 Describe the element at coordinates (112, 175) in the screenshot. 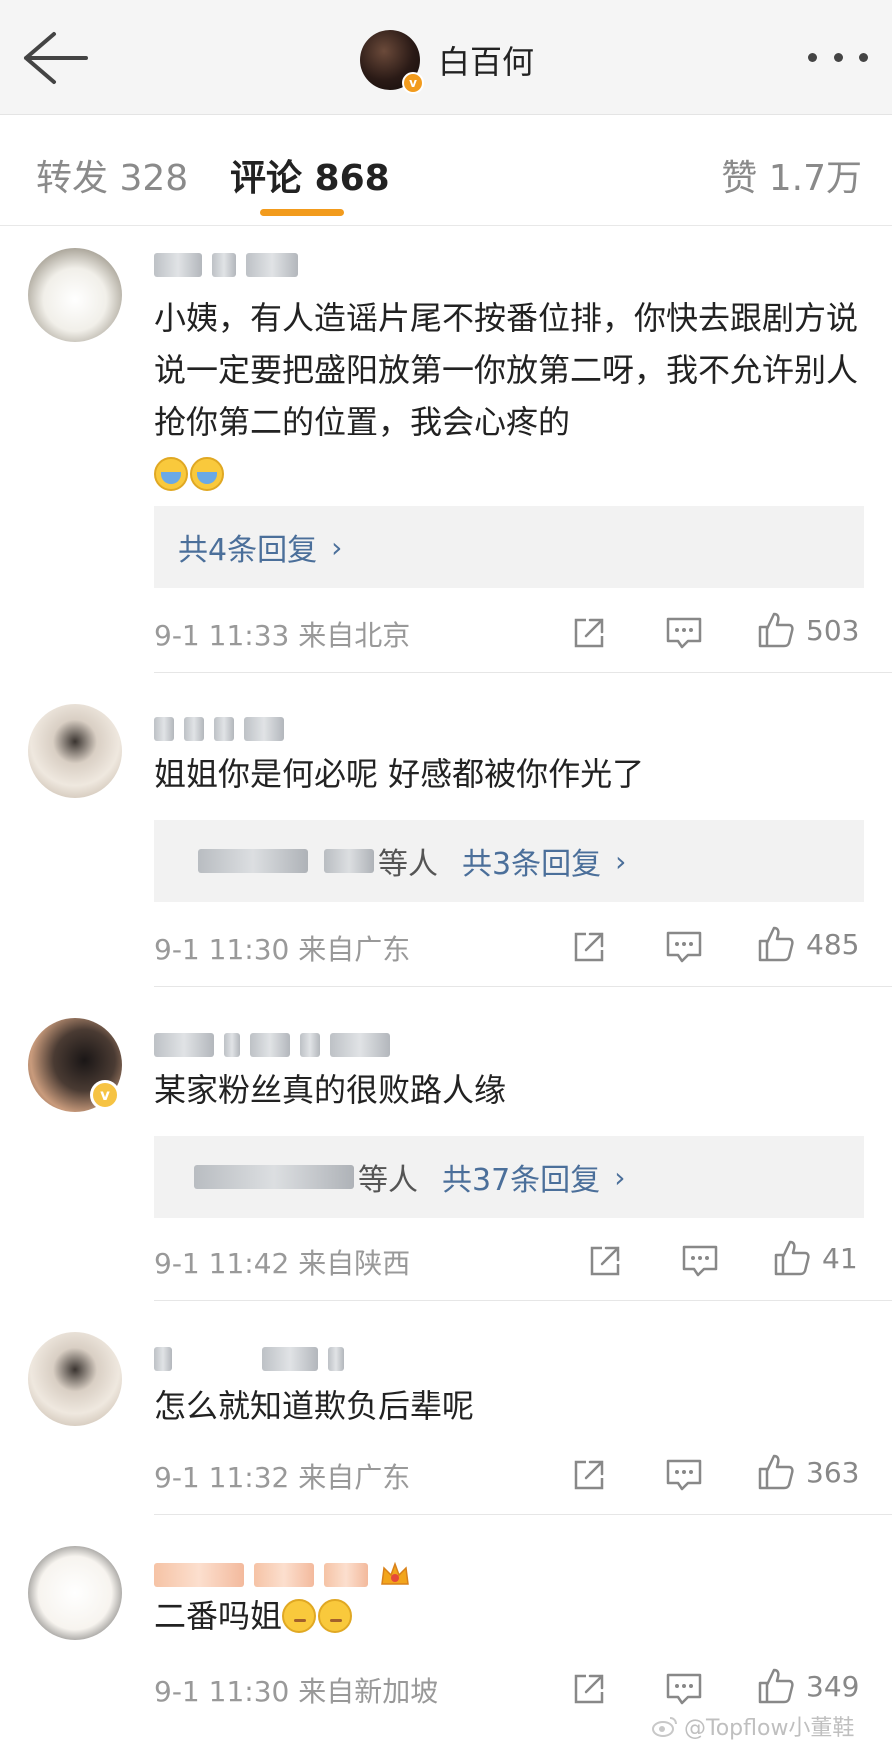

I see `tab-reposts: 转发 328` at that location.